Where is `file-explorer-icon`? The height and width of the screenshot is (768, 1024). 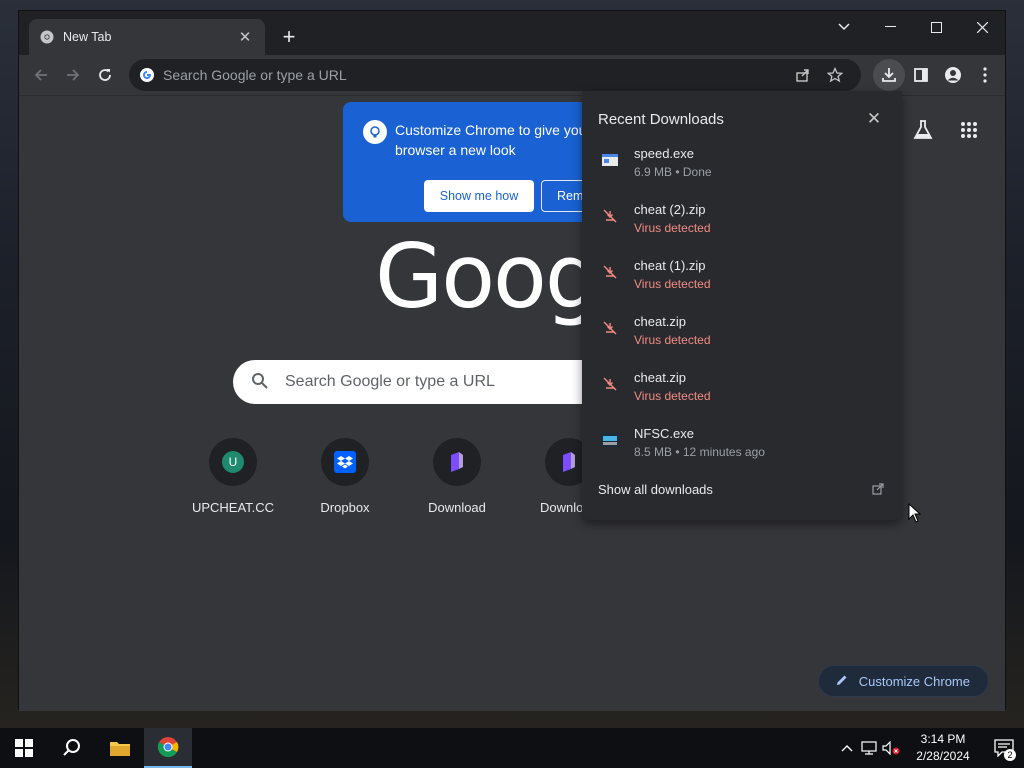 file-explorer-icon is located at coordinates (120, 748).